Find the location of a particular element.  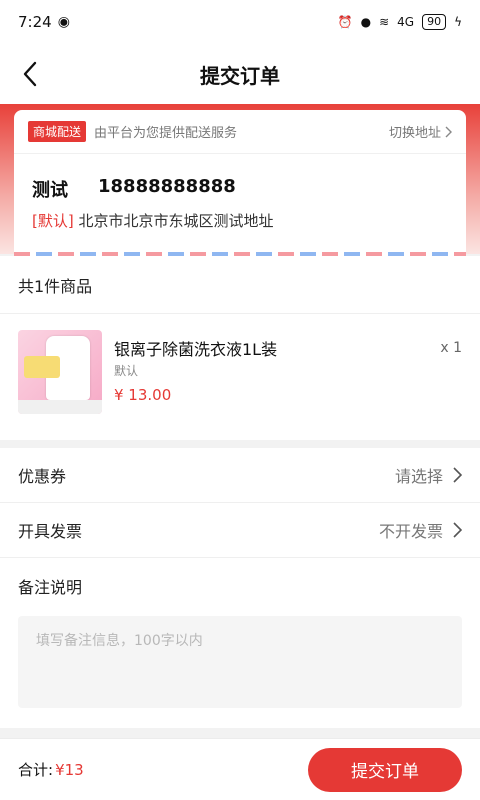

coupon-row: 优惠券 请选择 is located at coordinates (240, 475).